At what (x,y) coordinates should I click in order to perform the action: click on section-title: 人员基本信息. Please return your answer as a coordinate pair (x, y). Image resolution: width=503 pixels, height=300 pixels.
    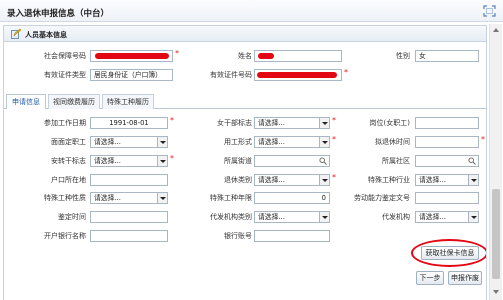
    Looking at the image, I should click on (46, 35).